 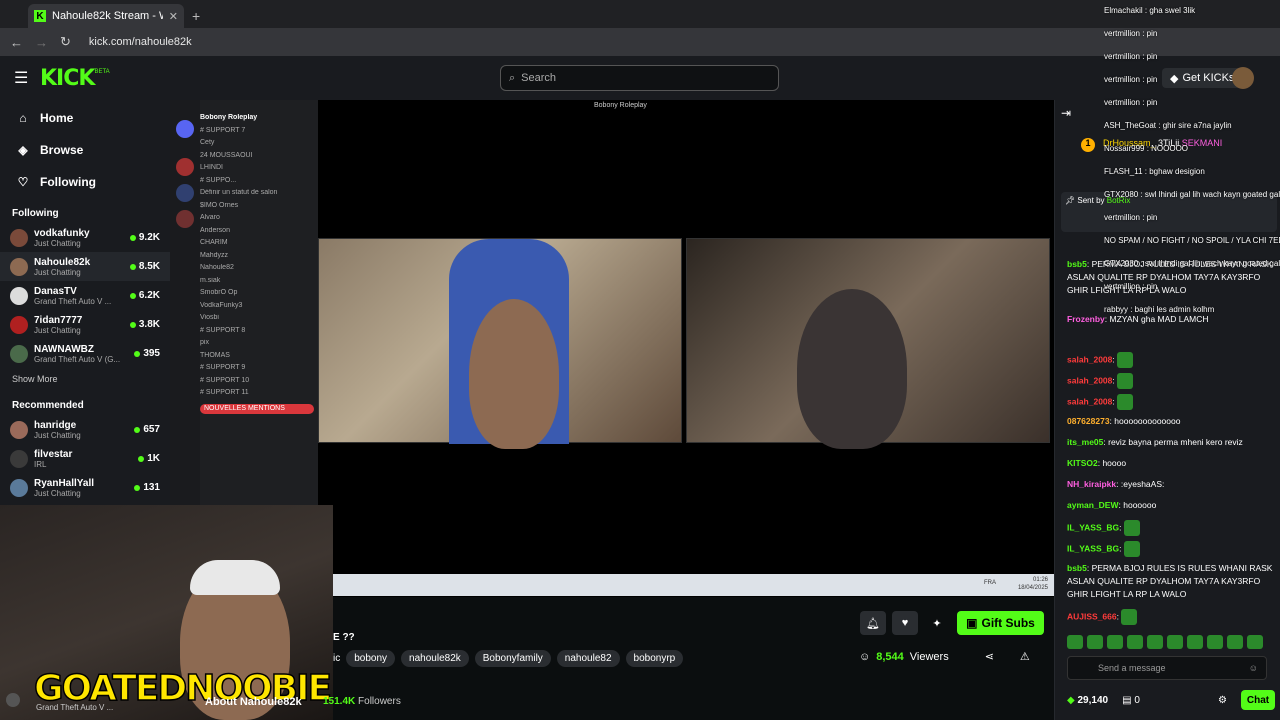 What do you see at coordinates (1091, 484) in the screenshot?
I see `chat-username: NH_kiraipkk` at bounding box center [1091, 484].